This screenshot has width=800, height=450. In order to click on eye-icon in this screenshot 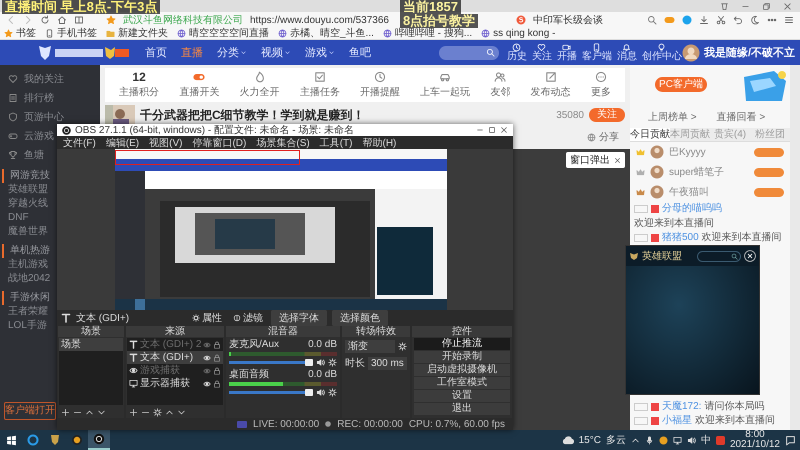, I will do `click(207, 358)`.